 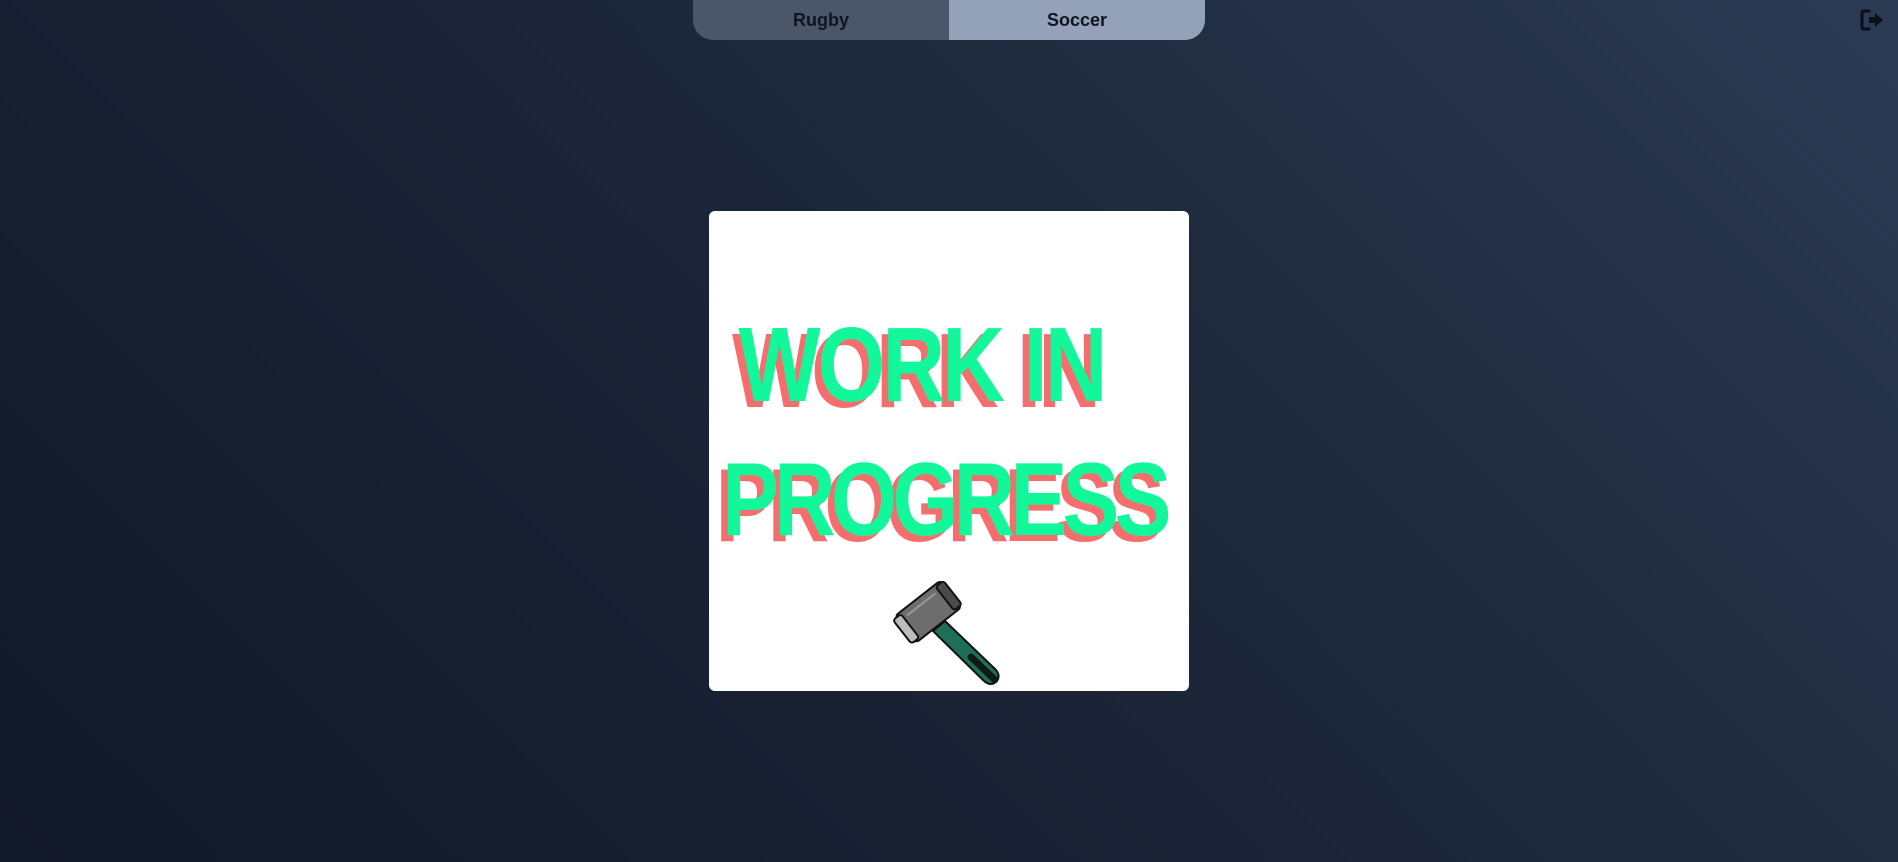 What do you see at coordinates (946, 500) in the screenshot?
I see `wip-line2: PROGRESS` at bounding box center [946, 500].